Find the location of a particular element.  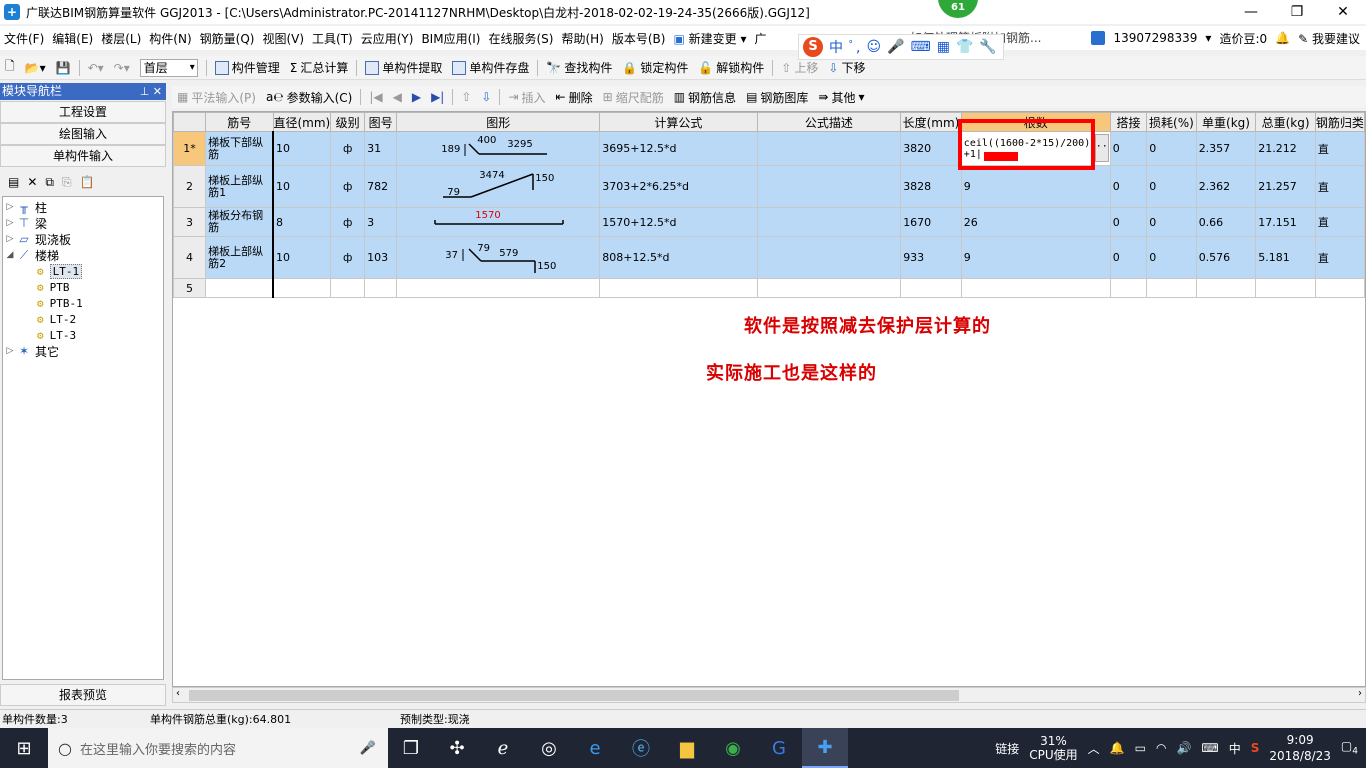

row-number: 5 is located at coordinates (190, 288).